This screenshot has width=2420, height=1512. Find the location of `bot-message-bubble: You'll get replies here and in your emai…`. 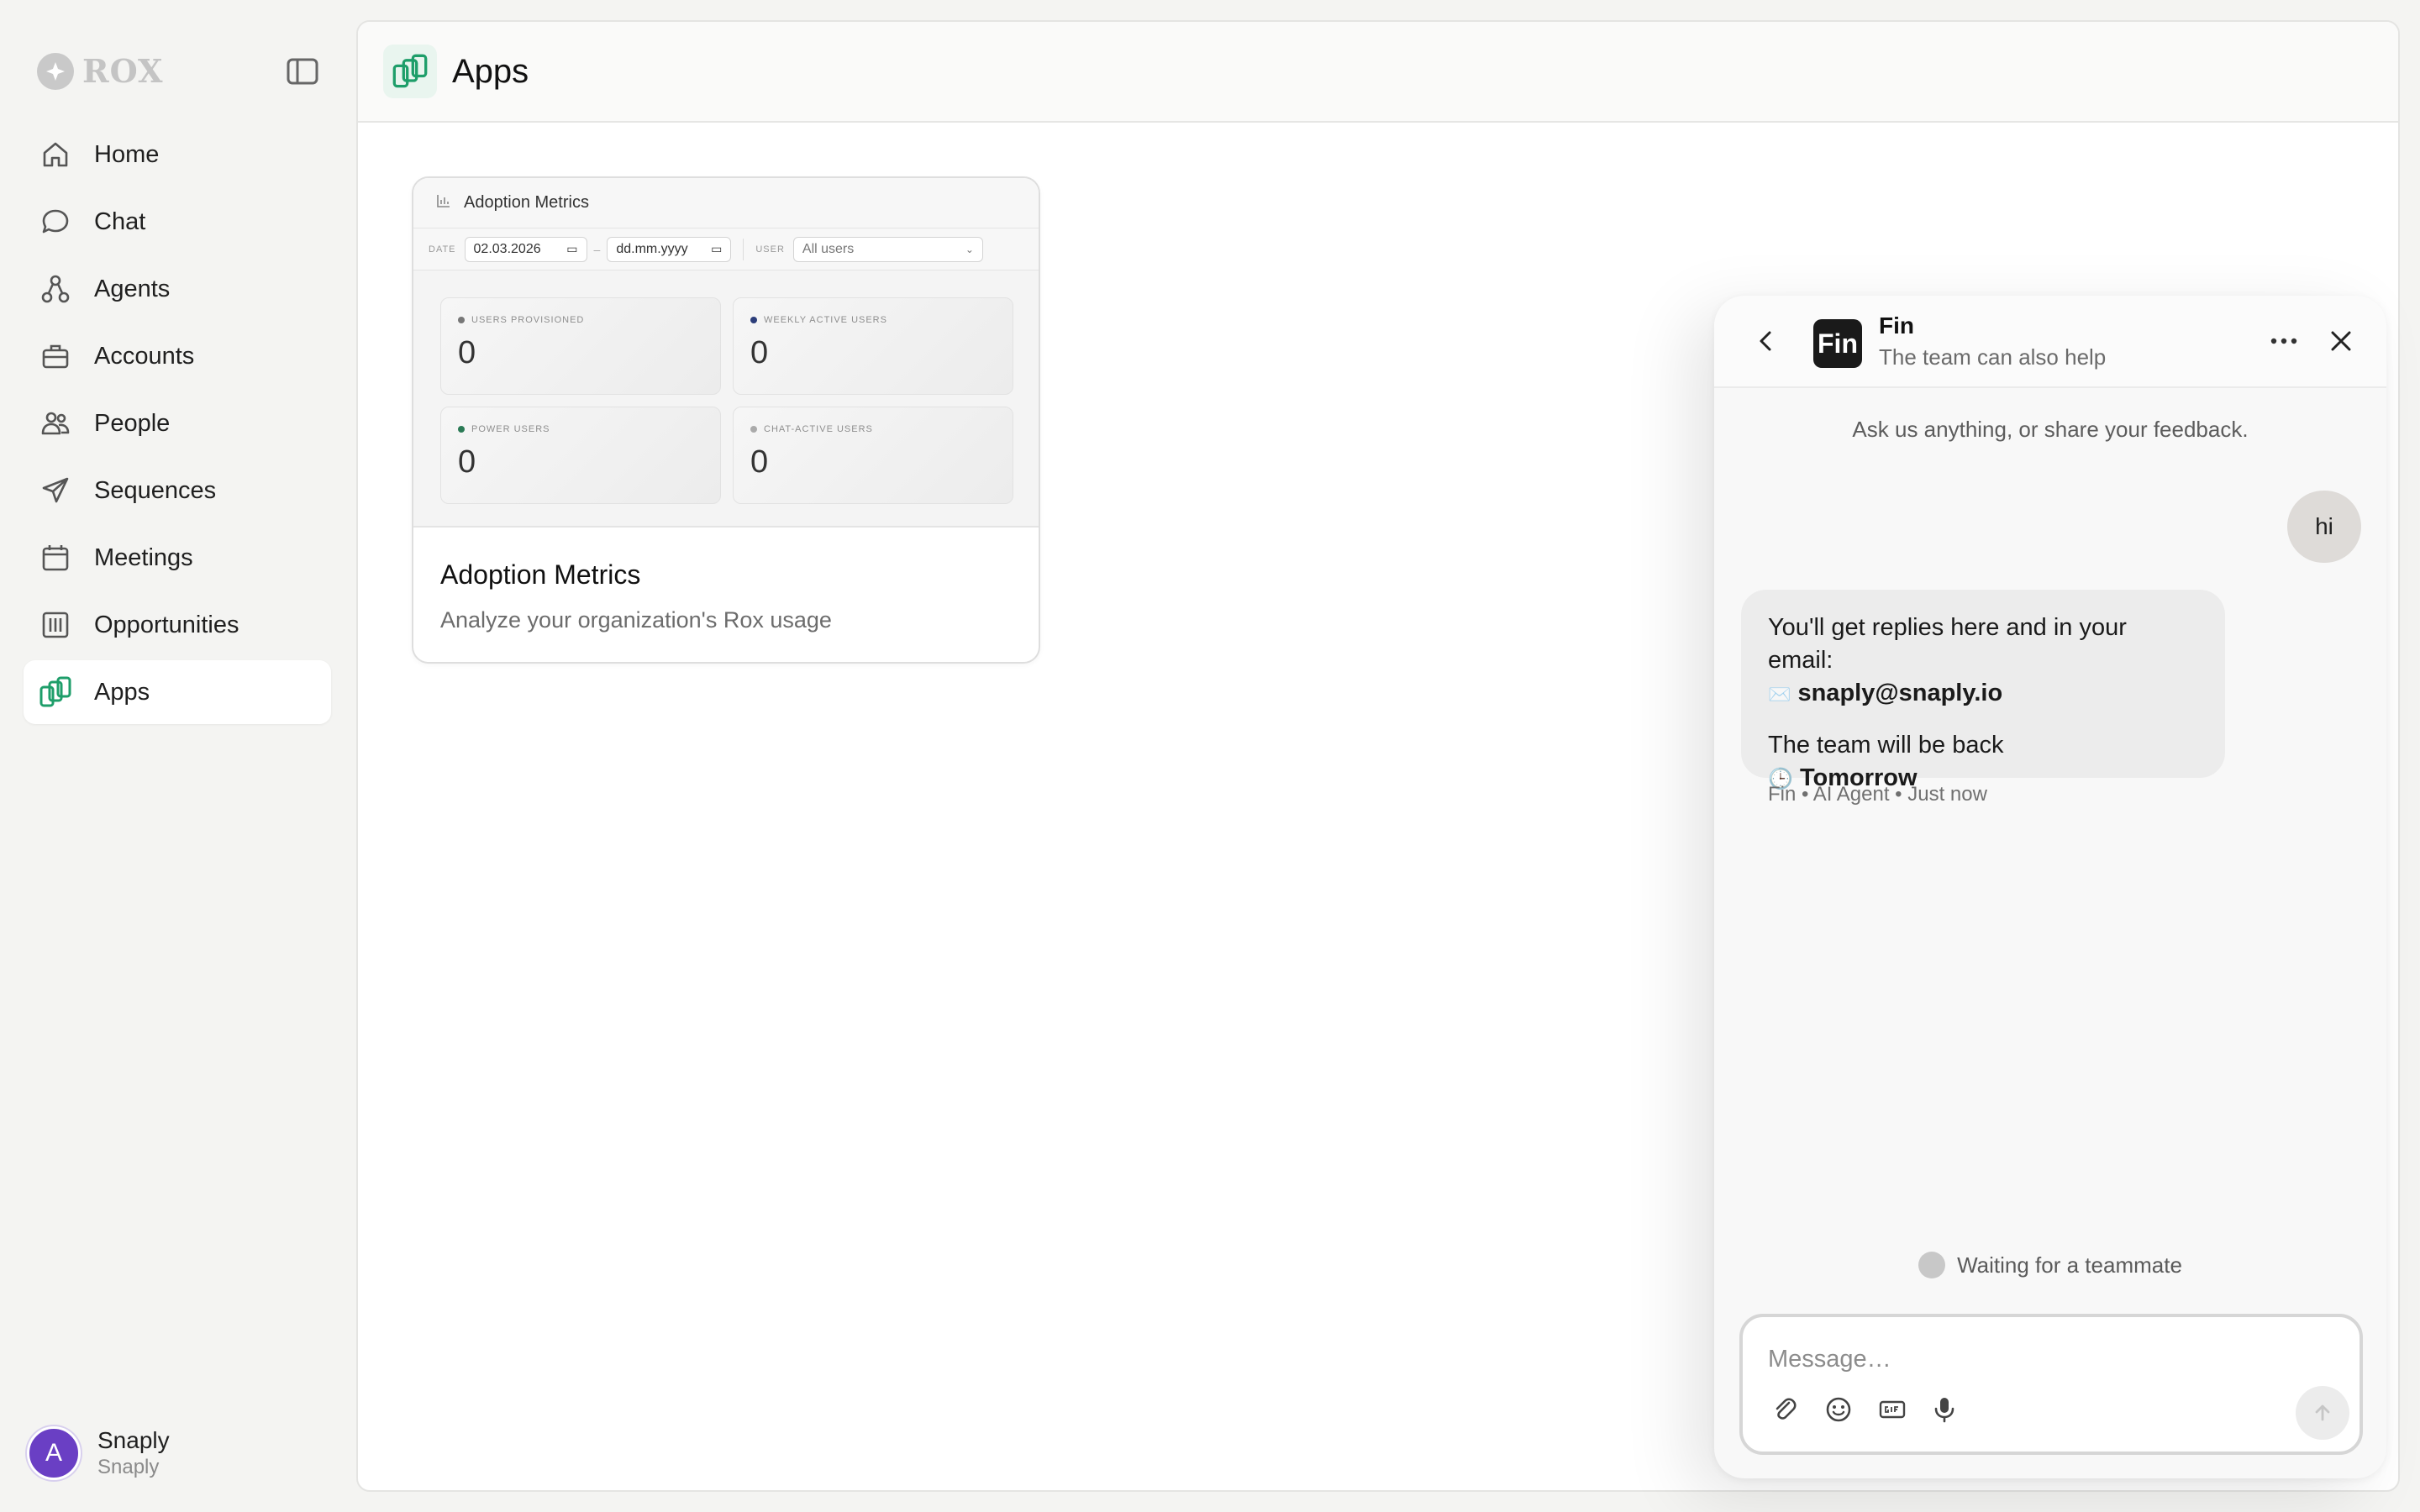

bot-message-bubble: You'll get replies here and in your emai… is located at coordinates (1983, 690).